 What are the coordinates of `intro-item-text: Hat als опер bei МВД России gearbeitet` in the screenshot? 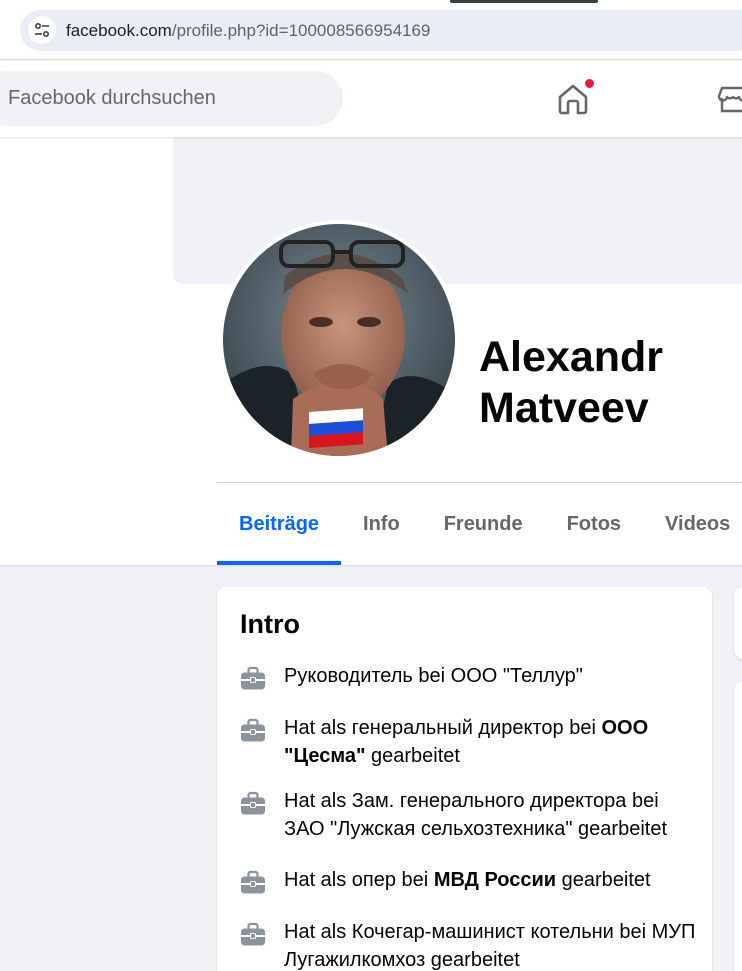 It's located at (467, 884).